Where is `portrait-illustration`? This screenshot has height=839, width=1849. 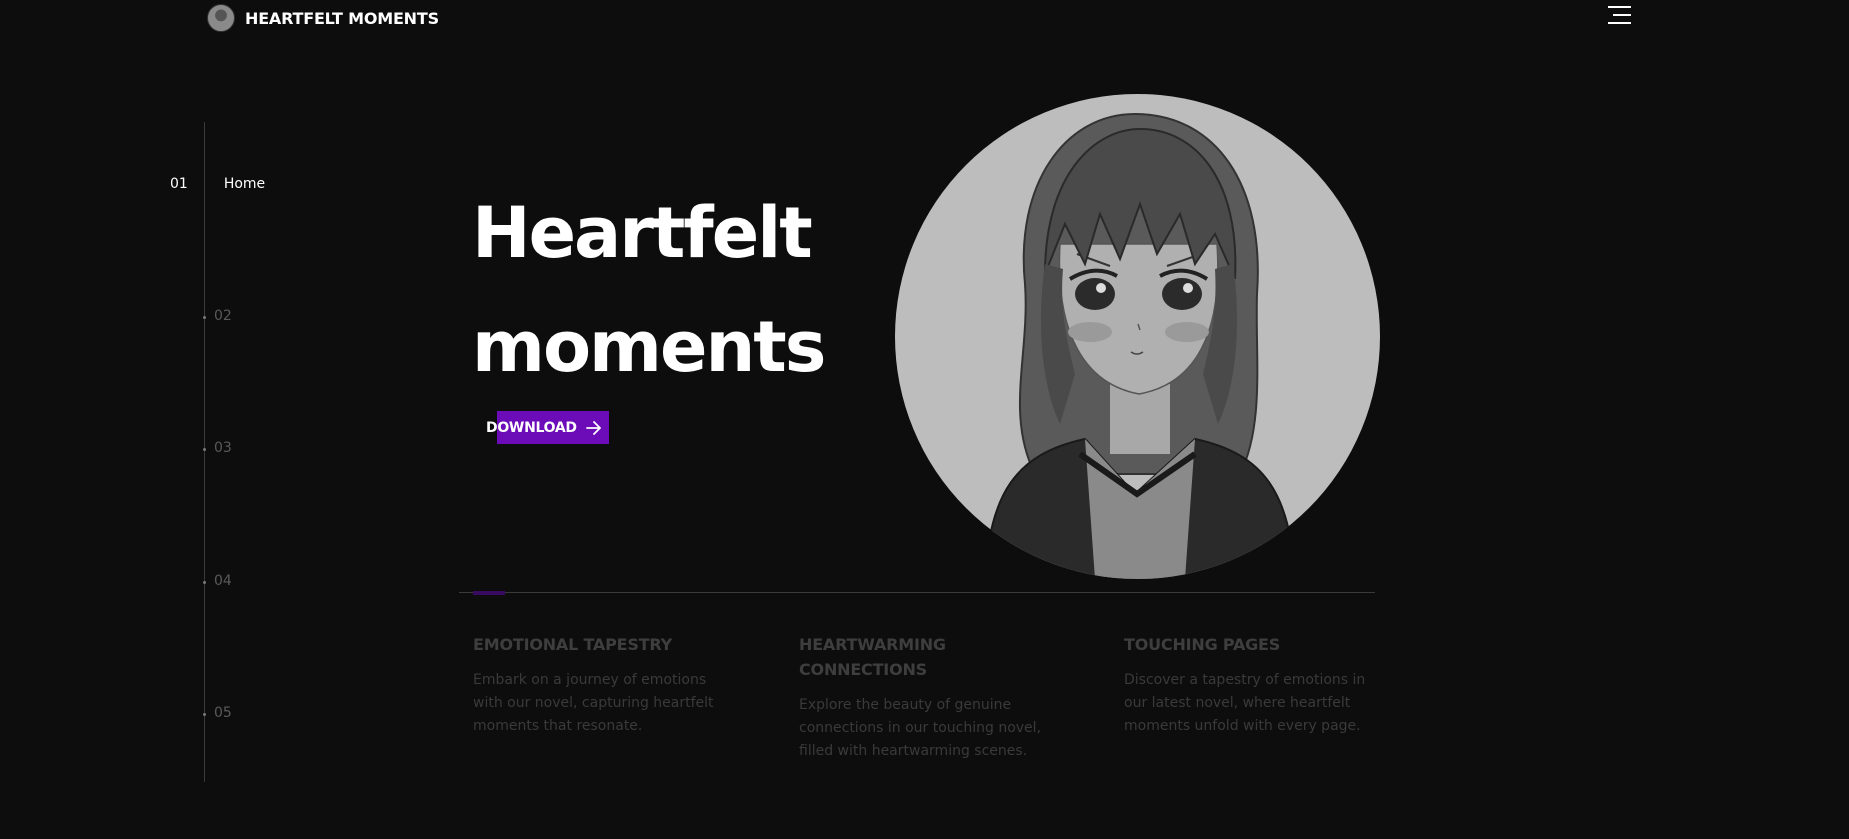 portrait-illustration is located at coordinates (1140, 345).